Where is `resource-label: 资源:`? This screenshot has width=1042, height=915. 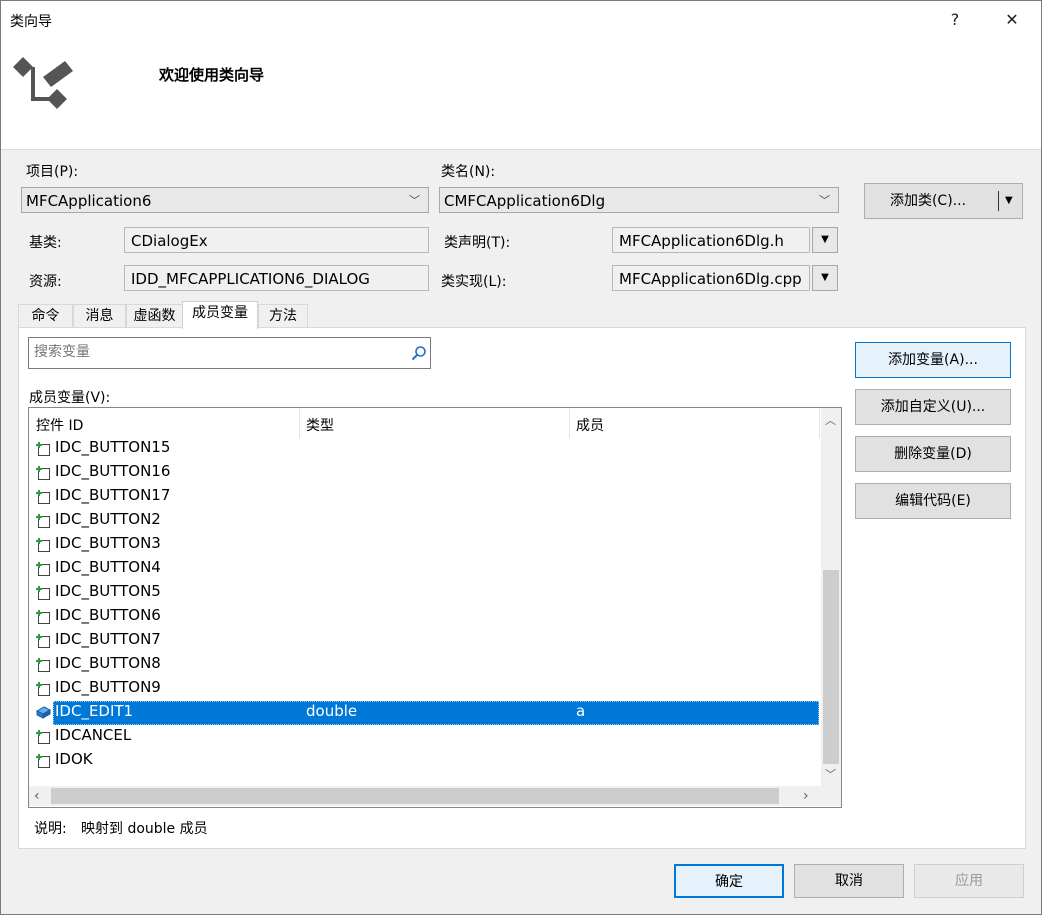
resource-label: 资源: is located at coordinates (45, 282).